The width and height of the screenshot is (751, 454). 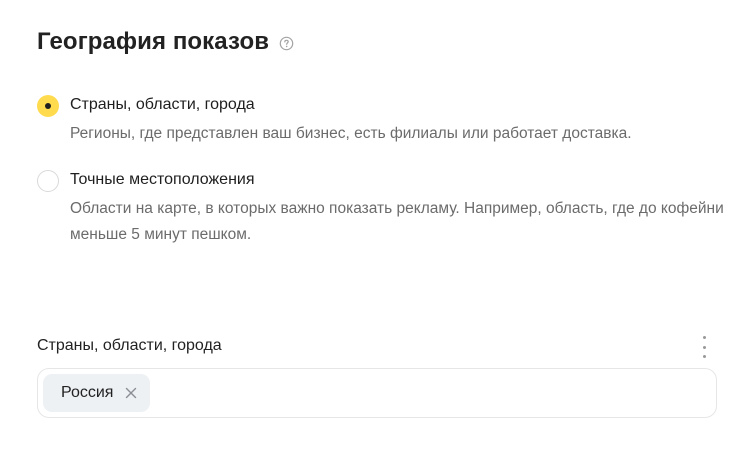 I want to click on regions-field-header: Страны, области, города, so click(x=377, y=346).